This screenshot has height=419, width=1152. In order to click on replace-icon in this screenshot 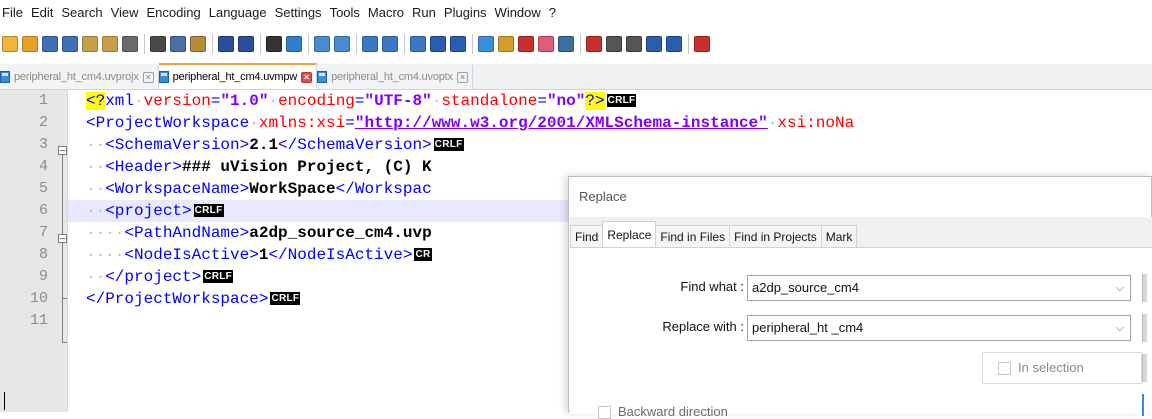, I will do `click(294, 44)`.